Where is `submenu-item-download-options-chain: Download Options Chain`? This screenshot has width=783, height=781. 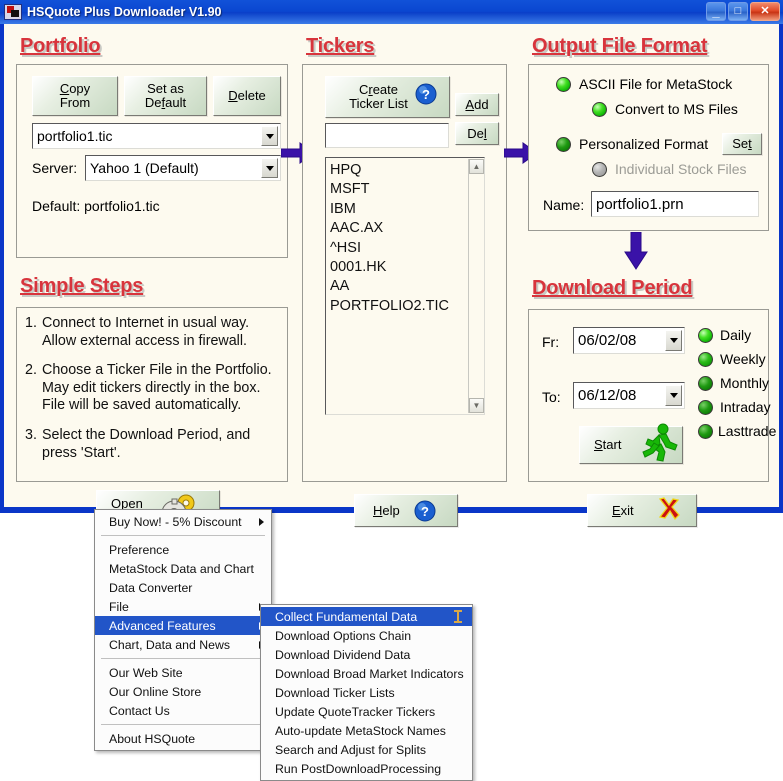
submenu-item-download-options-chain: Download Options Chain is located at coordinates (366, 635).